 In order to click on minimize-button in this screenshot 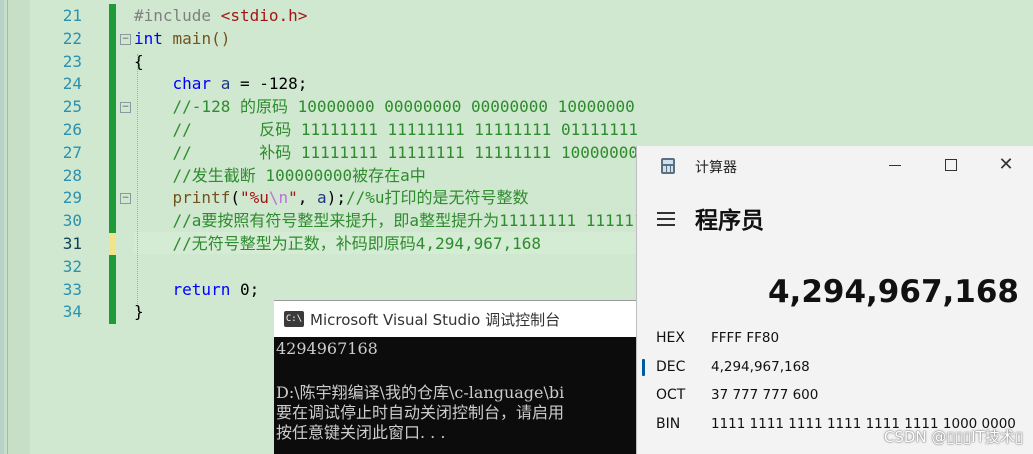, I will do `click(895, 165)`.